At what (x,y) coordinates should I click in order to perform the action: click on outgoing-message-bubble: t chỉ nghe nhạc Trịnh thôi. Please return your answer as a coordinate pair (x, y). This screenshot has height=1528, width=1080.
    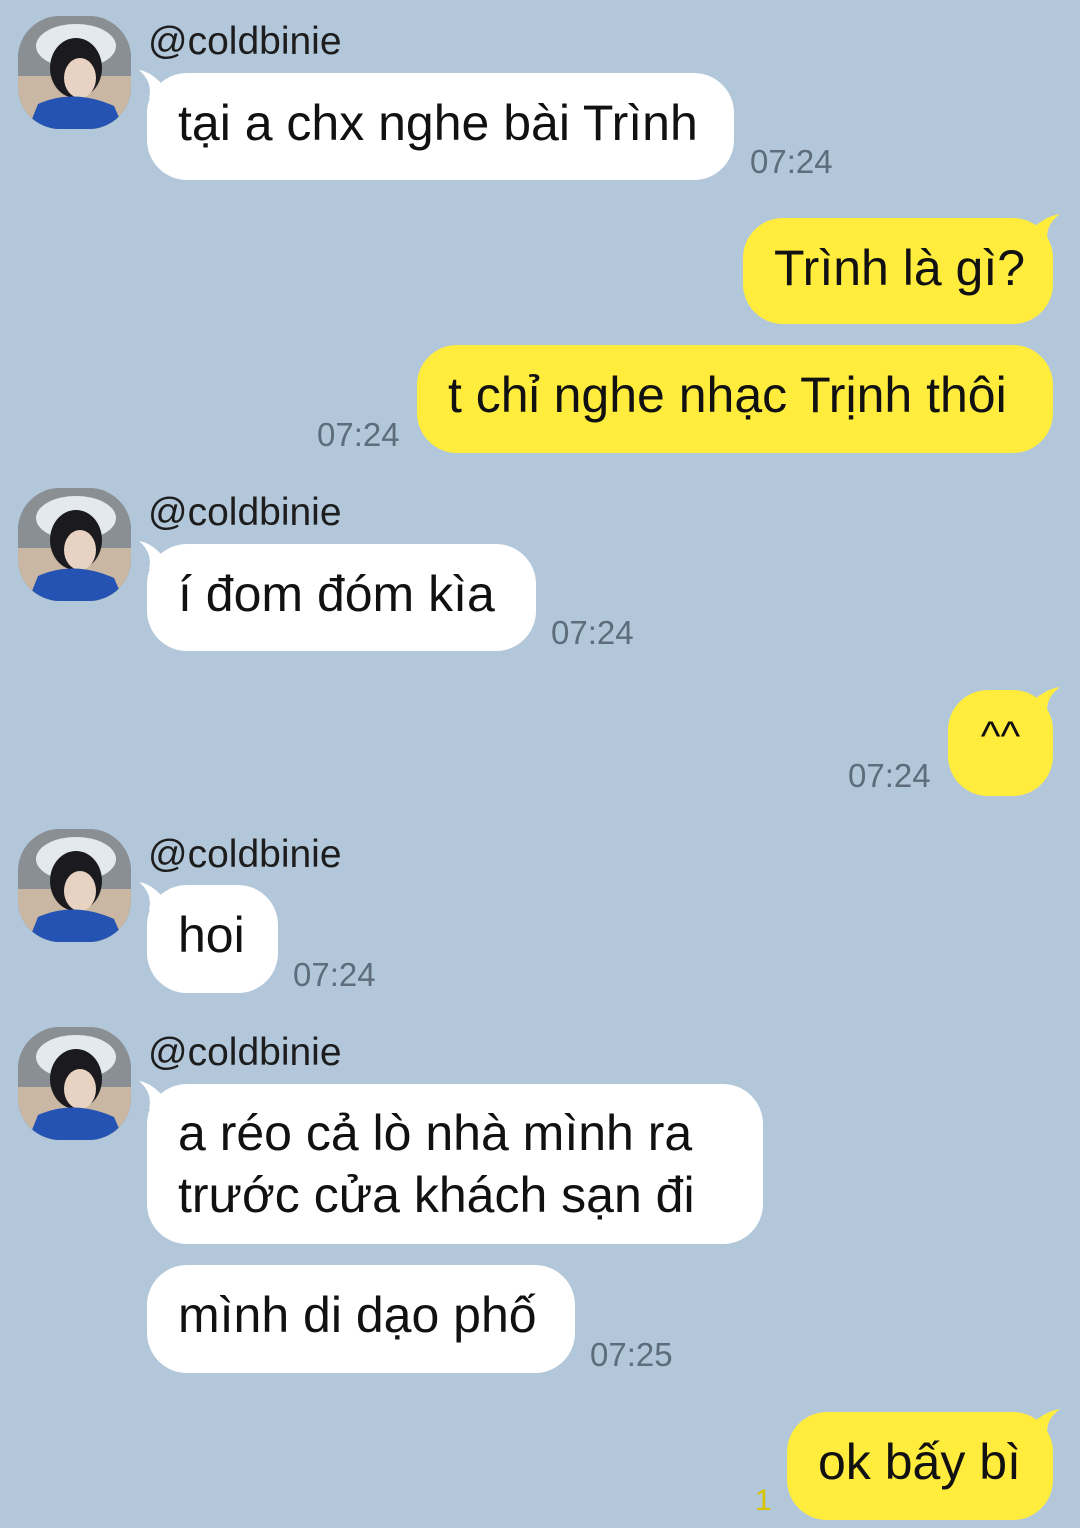
    Looking at the image, I should click on (735, 399).